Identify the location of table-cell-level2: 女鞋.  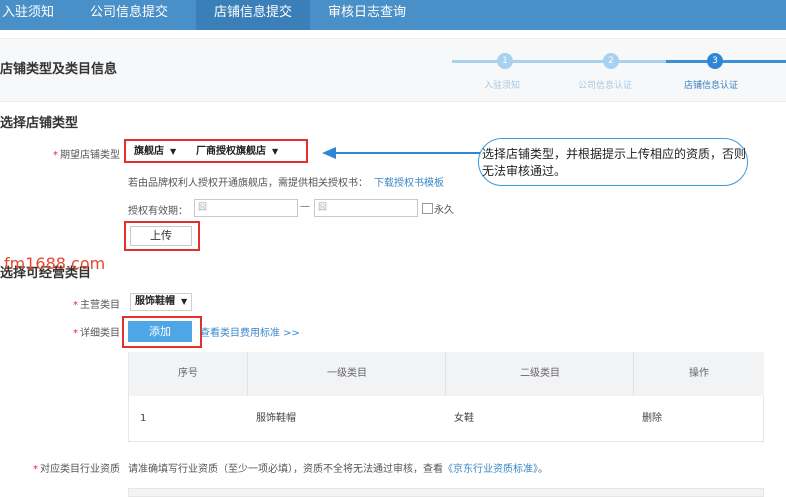
(464, 418).